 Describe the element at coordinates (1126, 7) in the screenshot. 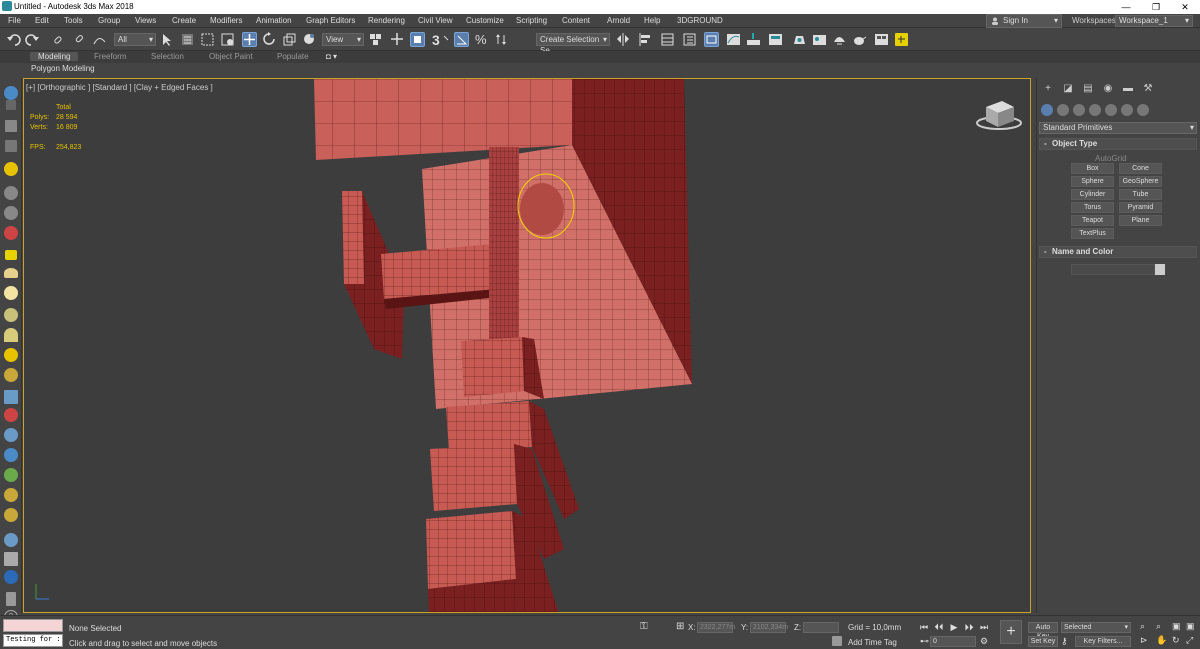

I see `minimize-button: —` at that location.